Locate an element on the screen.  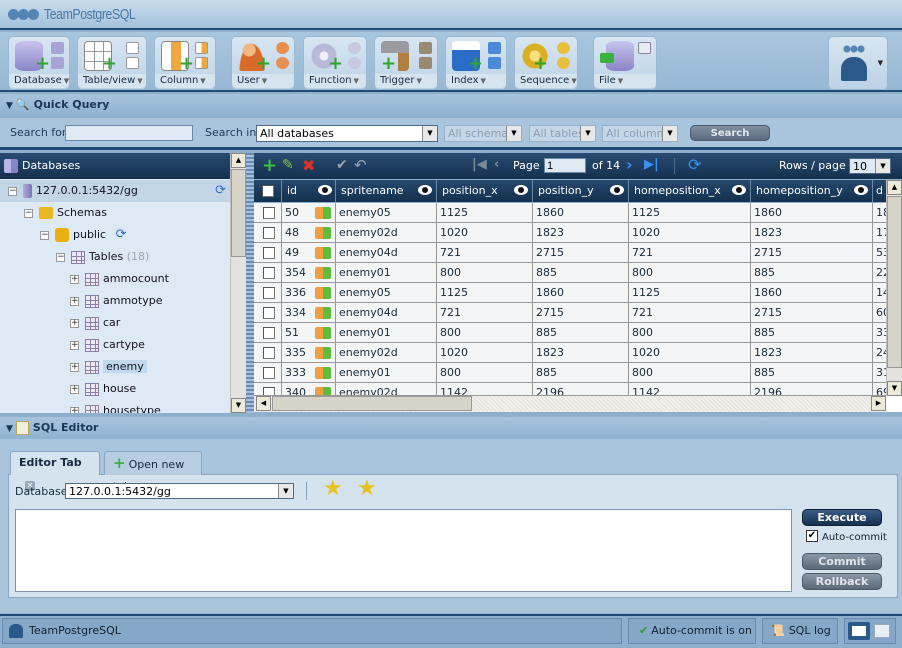
layout-split-icon is located at coordinates (859, 631).